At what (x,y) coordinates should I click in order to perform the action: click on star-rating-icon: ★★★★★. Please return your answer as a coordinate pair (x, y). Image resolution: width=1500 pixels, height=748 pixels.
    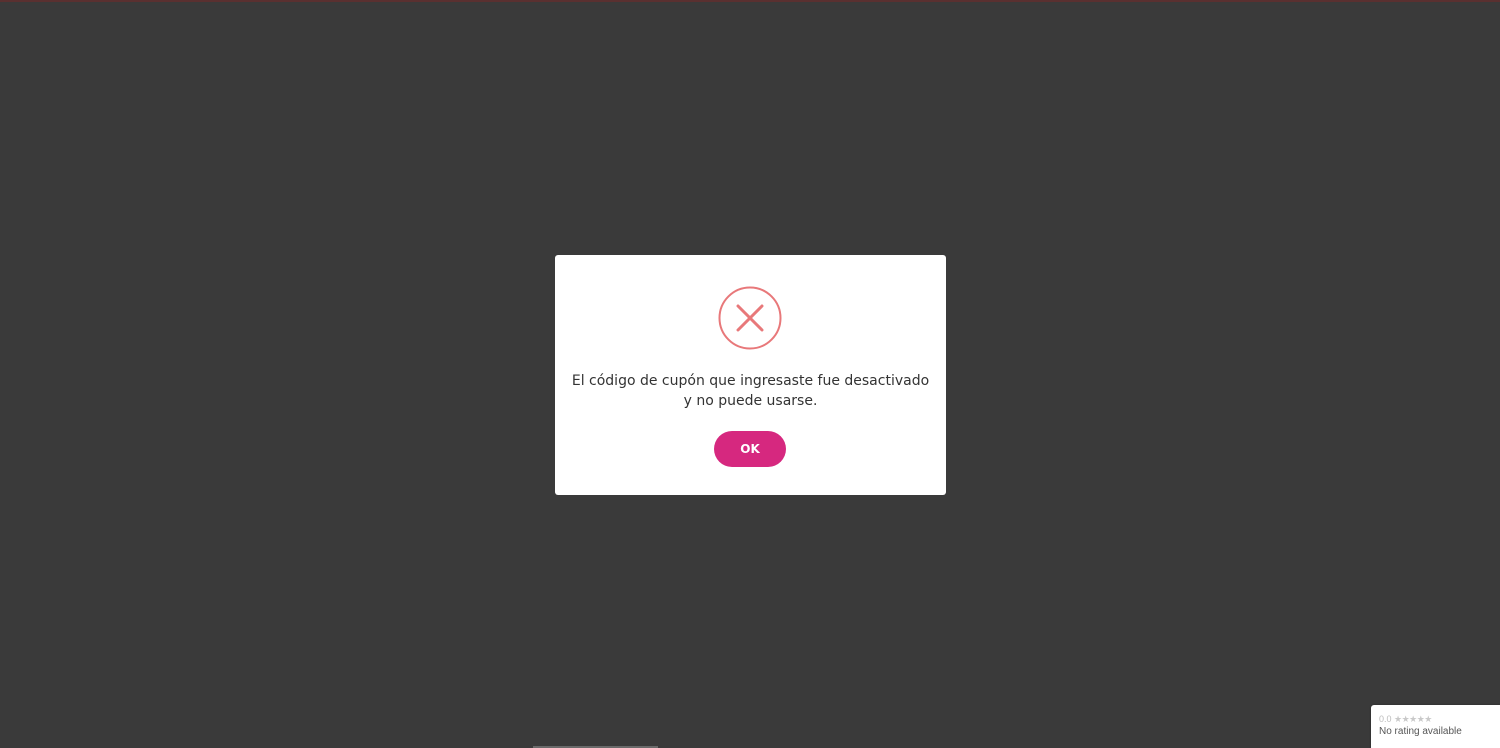
    Looking at the image, I should click on (1413, 719).